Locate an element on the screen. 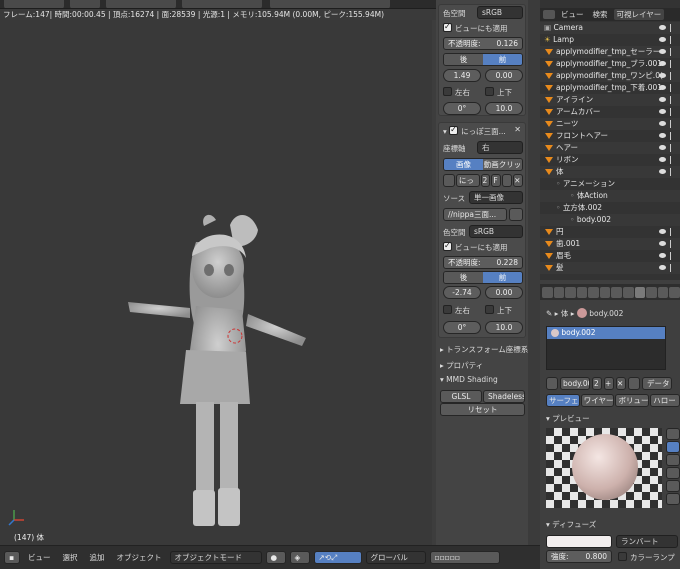 Image resolution: width=680 pixels, height=569 pixels. axis-dropdown: 右 is located at coordinates (500, 147).